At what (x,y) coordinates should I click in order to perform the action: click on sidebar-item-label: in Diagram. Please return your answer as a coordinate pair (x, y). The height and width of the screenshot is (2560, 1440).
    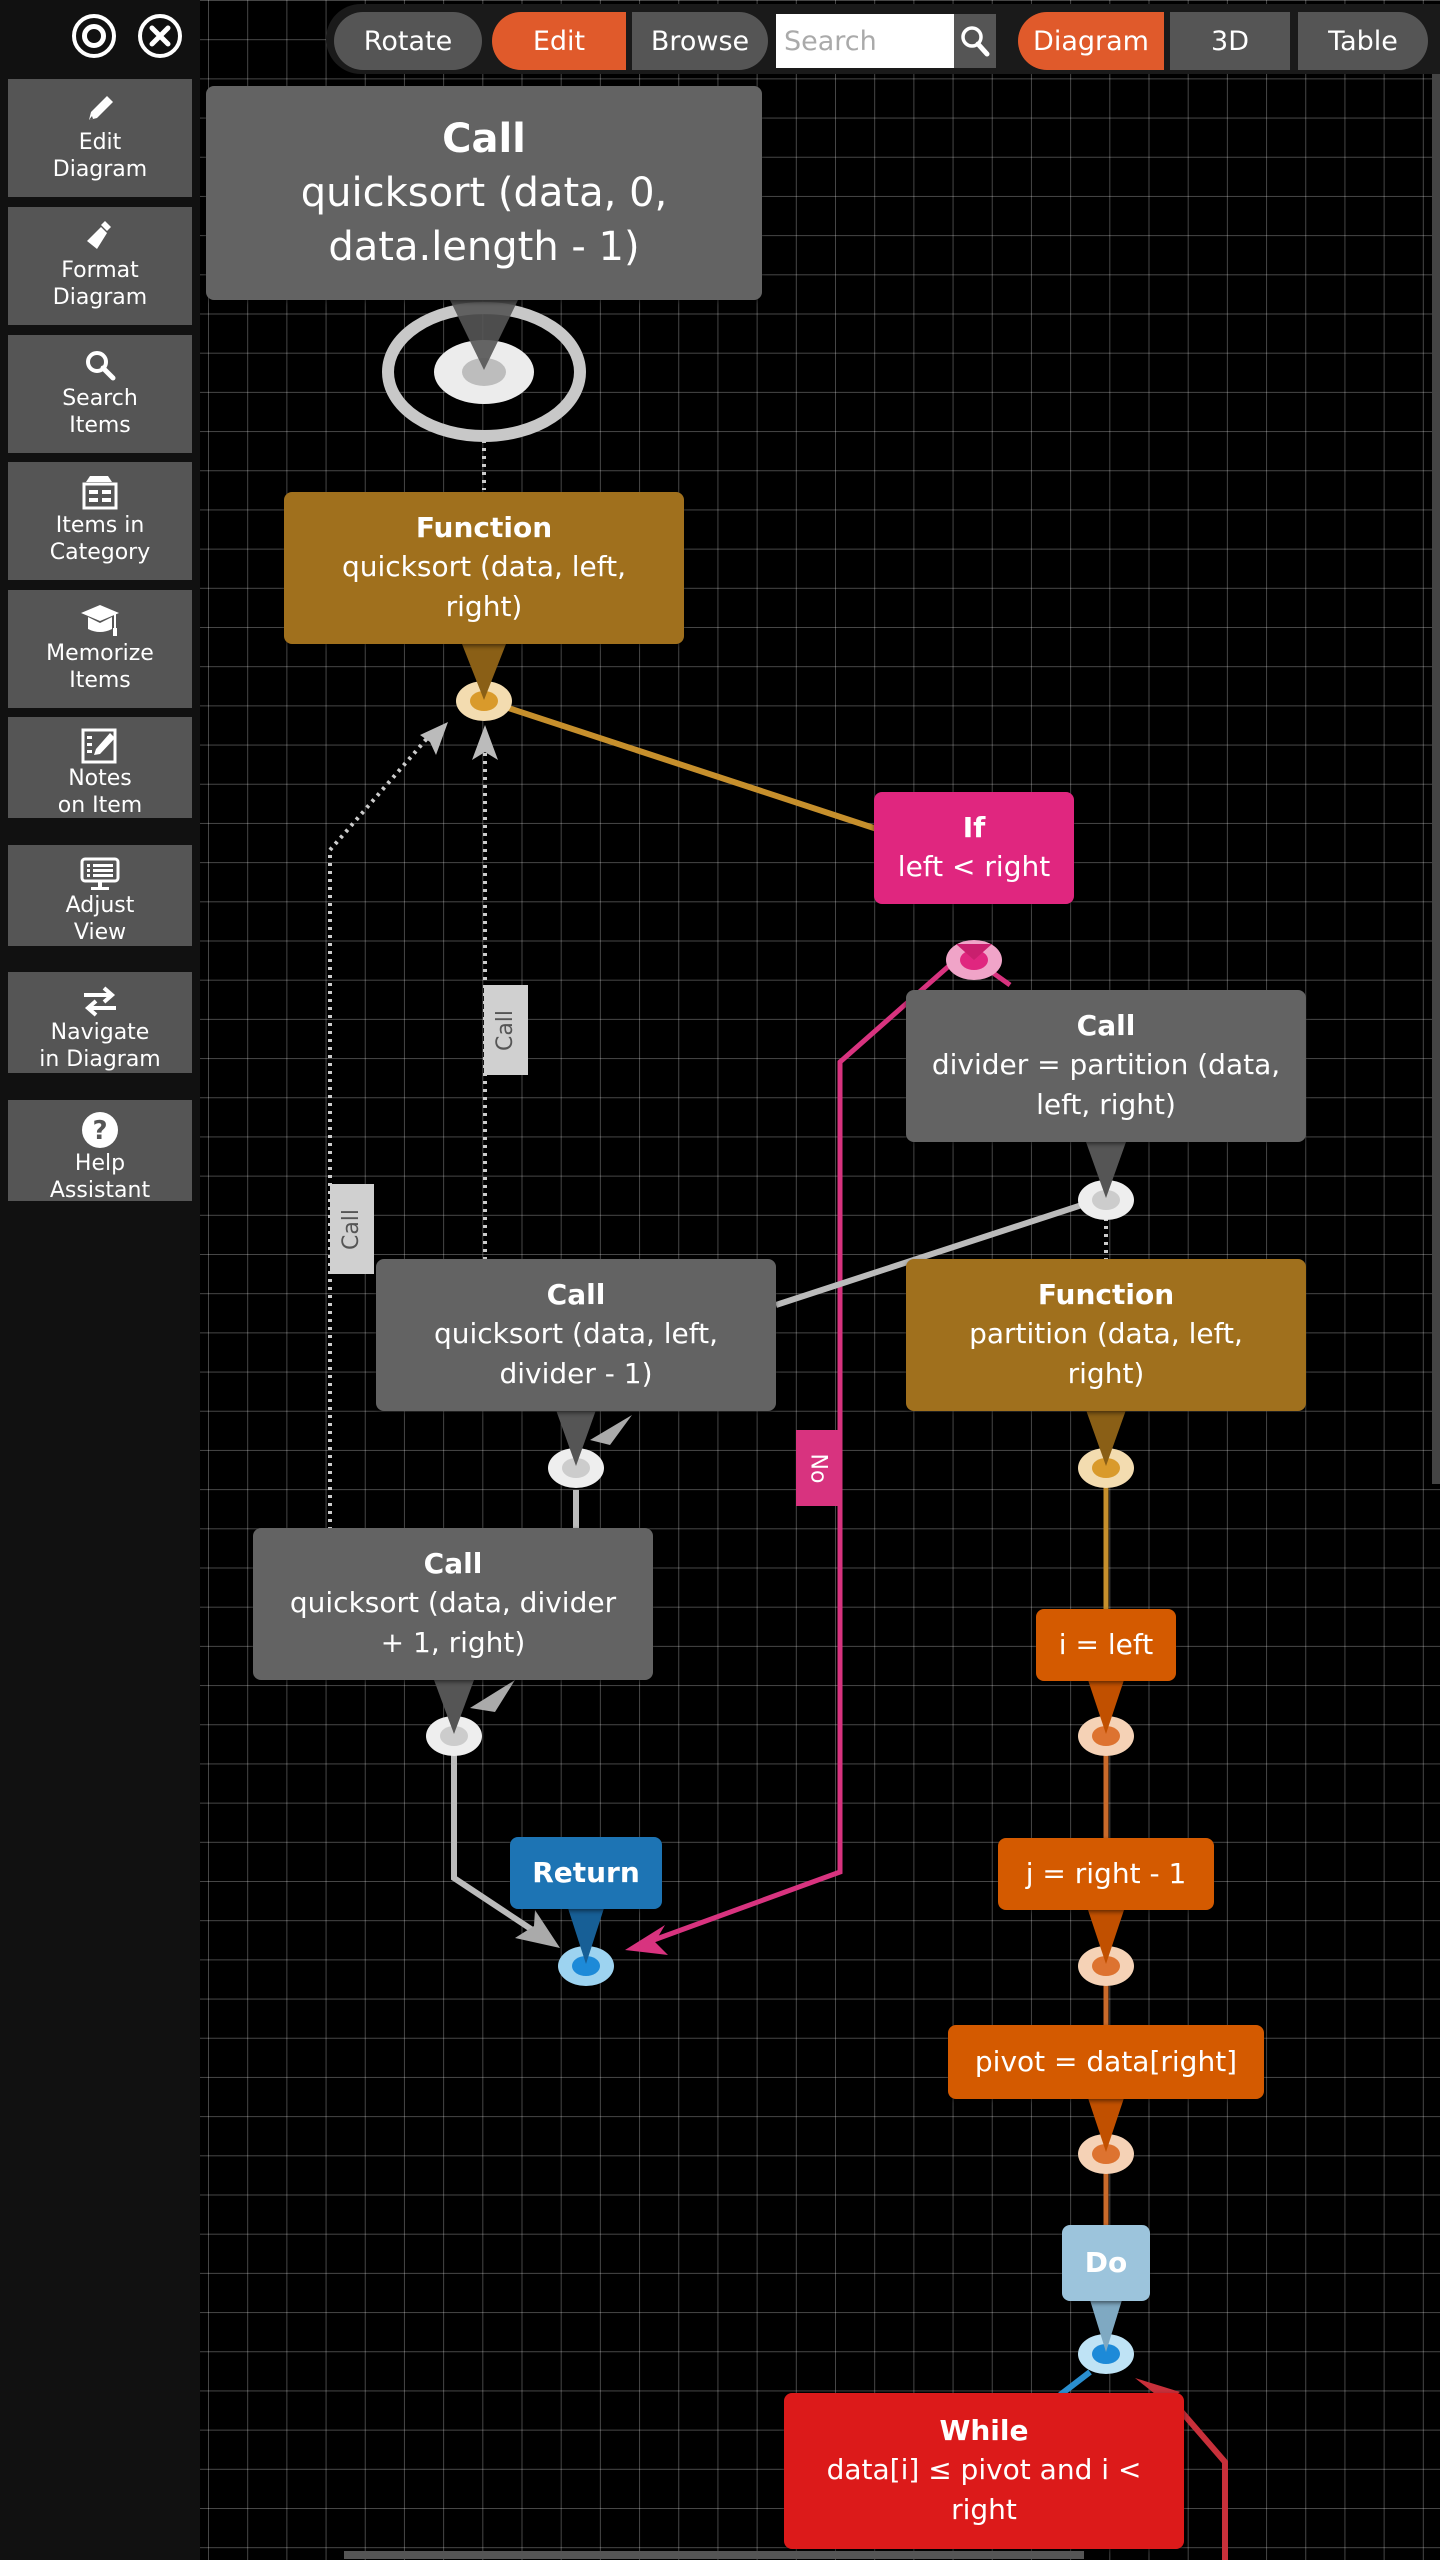
    Looking at the image, I should click on (100, 1059).